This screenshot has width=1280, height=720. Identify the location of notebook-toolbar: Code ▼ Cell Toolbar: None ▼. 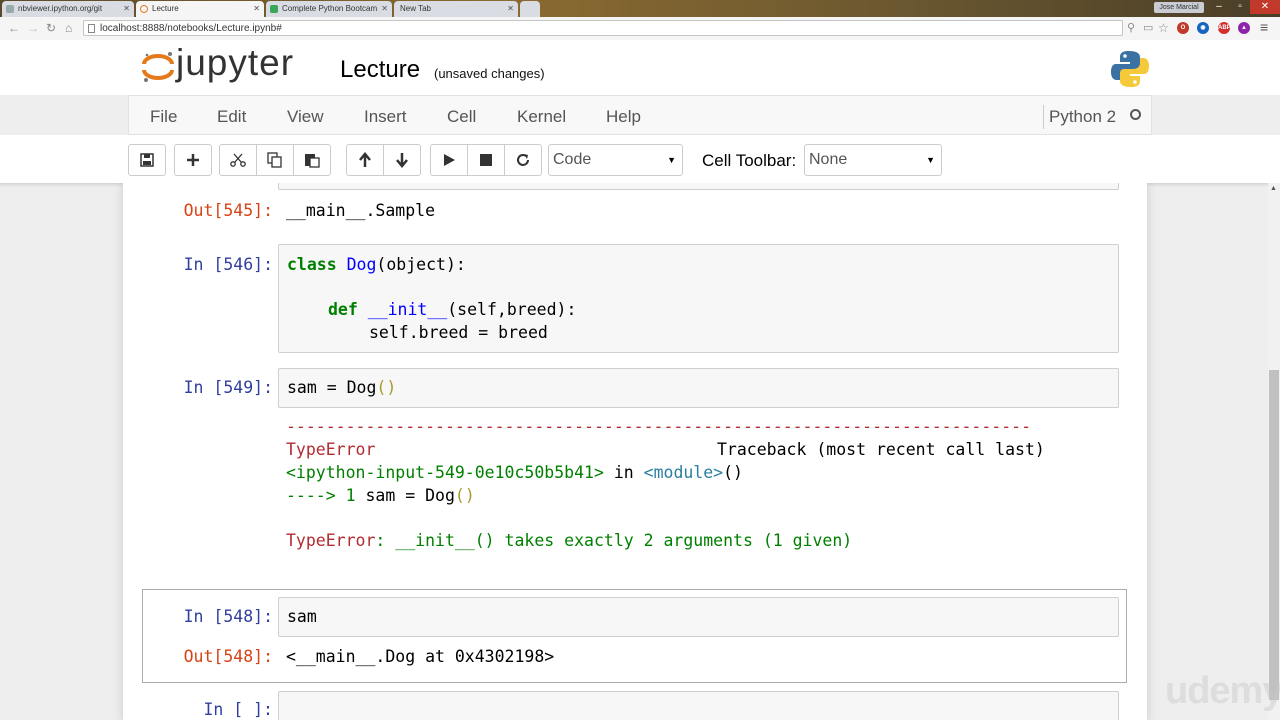
(640, 159).